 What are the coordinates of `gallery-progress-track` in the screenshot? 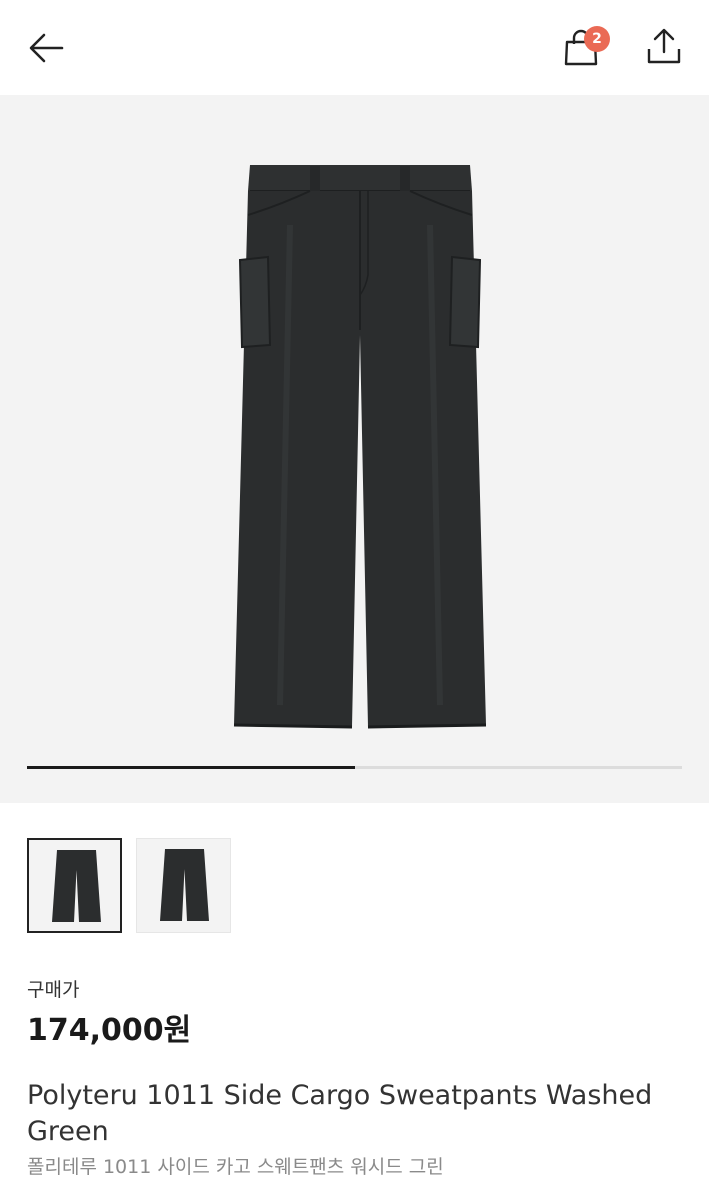 It's located at (354, 767).